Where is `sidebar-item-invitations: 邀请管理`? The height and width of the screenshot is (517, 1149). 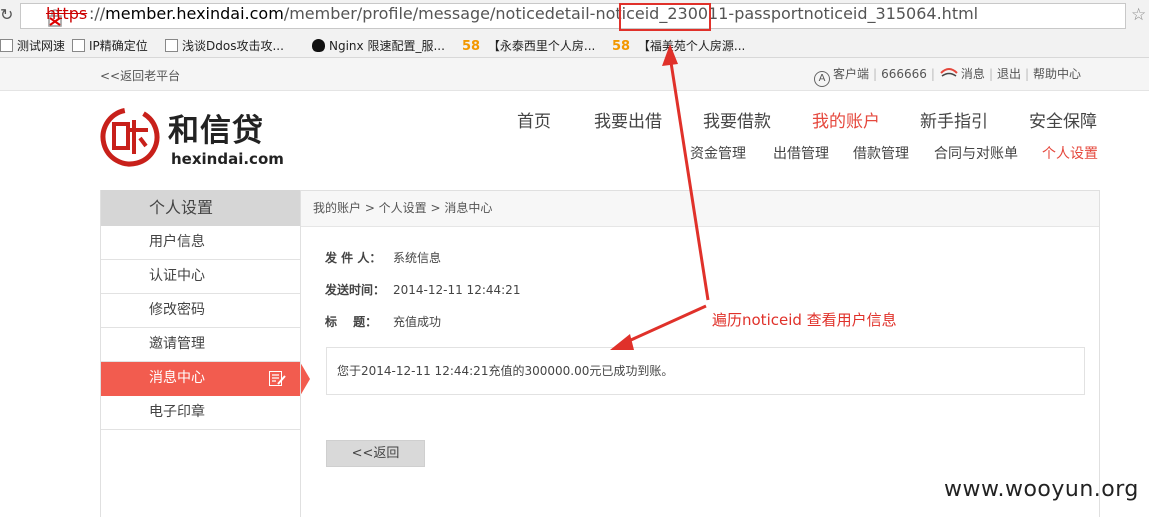
sidebar-item-invitations: 邀请管理 is located at coordinates (200, 345).